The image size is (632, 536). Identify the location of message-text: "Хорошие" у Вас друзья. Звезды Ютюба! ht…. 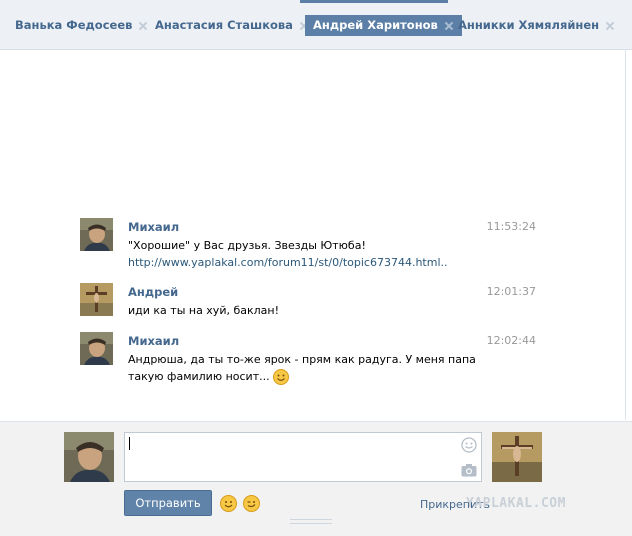
(318, 254).